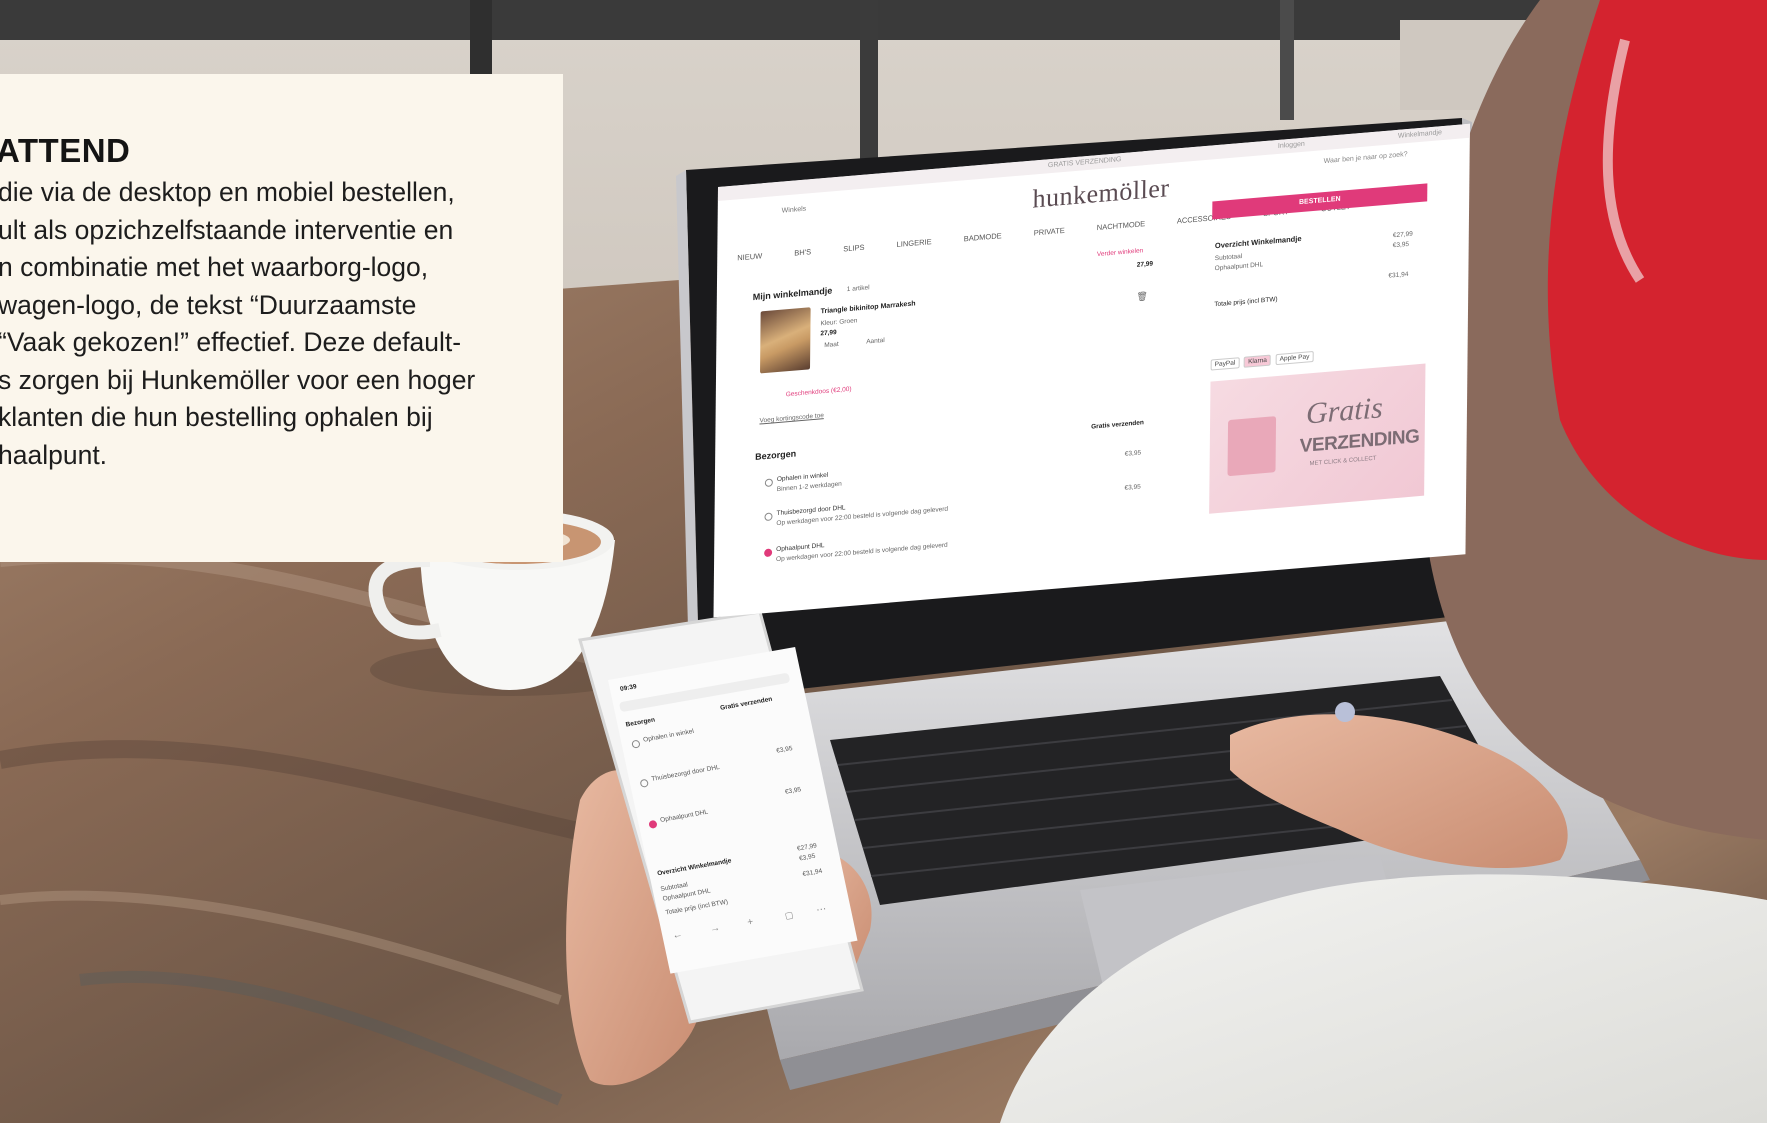 The width and height of the screenshot is (1767, 1123). Describe the element at coordinates (1402, 235) in the screenshot. I see `summary-subtotal: €27,99` at that location.